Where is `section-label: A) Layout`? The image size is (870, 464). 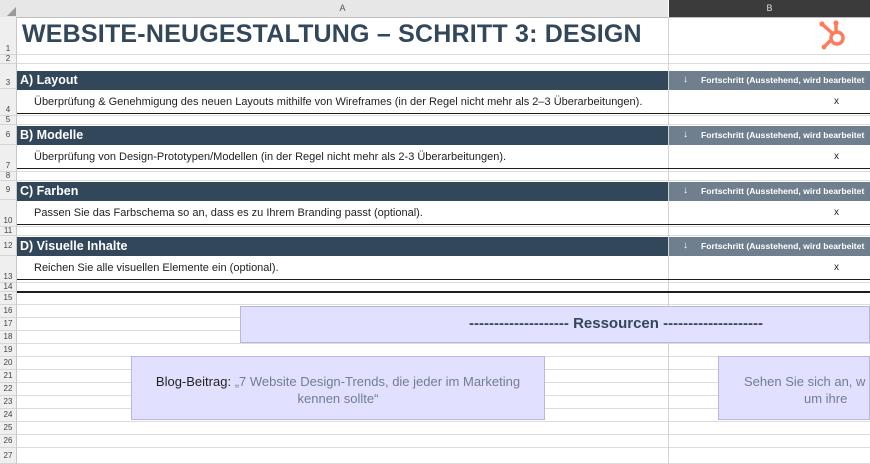 section-label: A) Layout is located at coordinates (49, 80).